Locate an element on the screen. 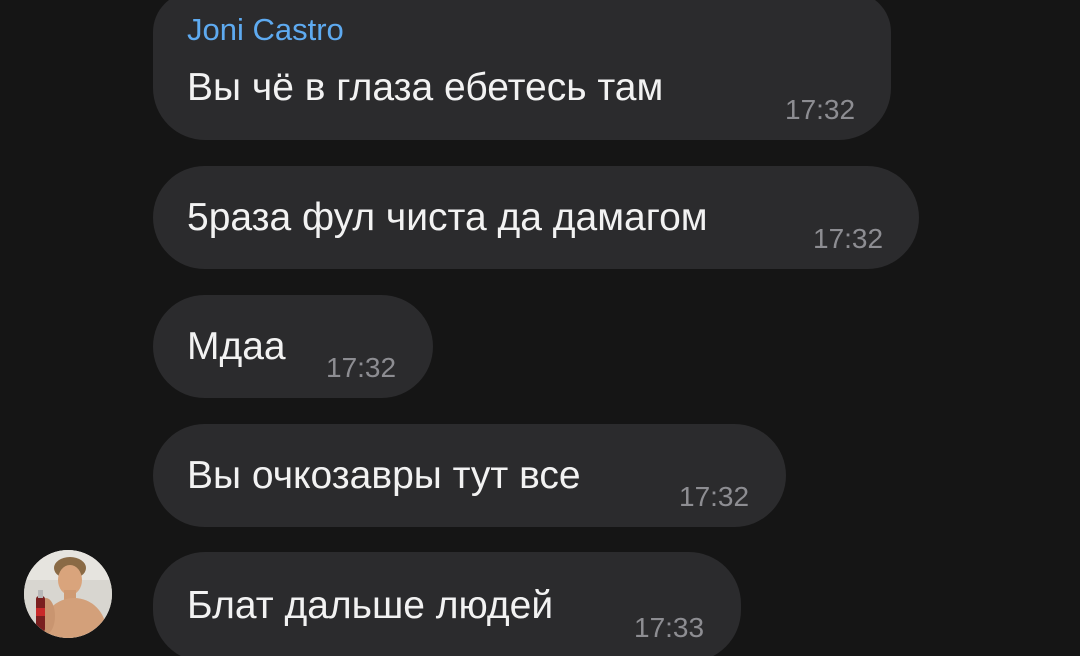 The height and width of the screenshot is (656, 1080). sender-avatar is located at coordinates (68, 594).